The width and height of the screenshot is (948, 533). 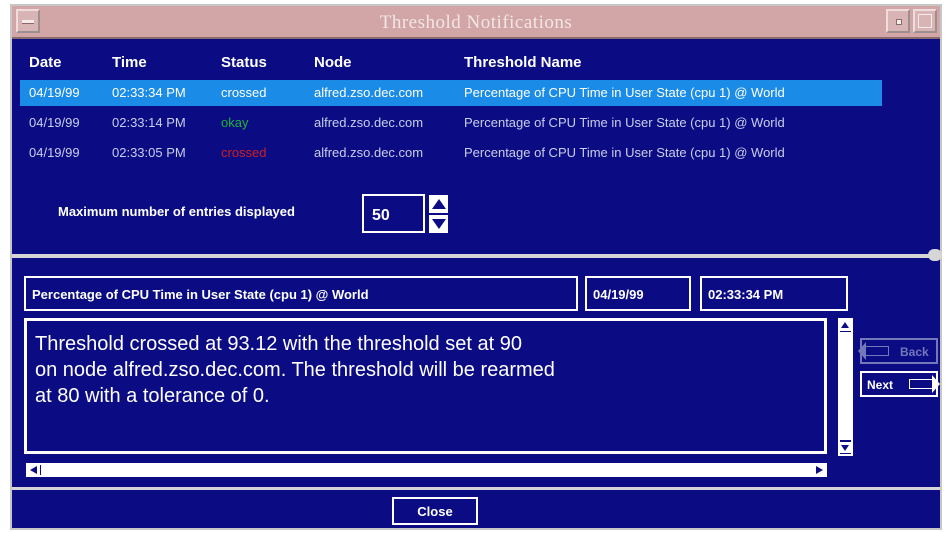 I want to click on horizontal-scroll-thumb, so click(x=427, y=470).